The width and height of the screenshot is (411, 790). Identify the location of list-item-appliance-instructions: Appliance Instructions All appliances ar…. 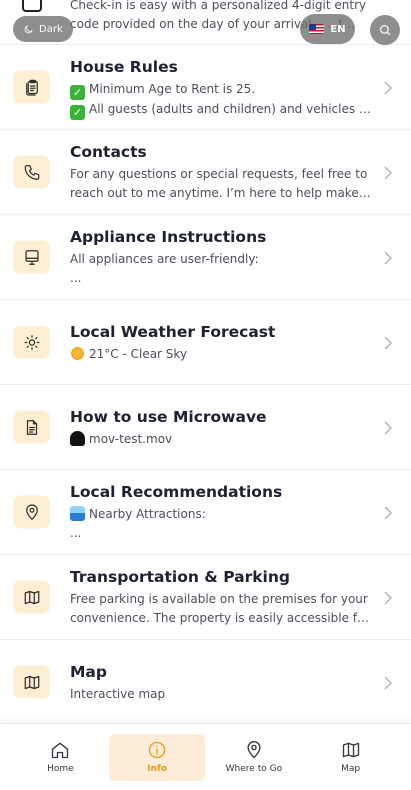
(205, 257).